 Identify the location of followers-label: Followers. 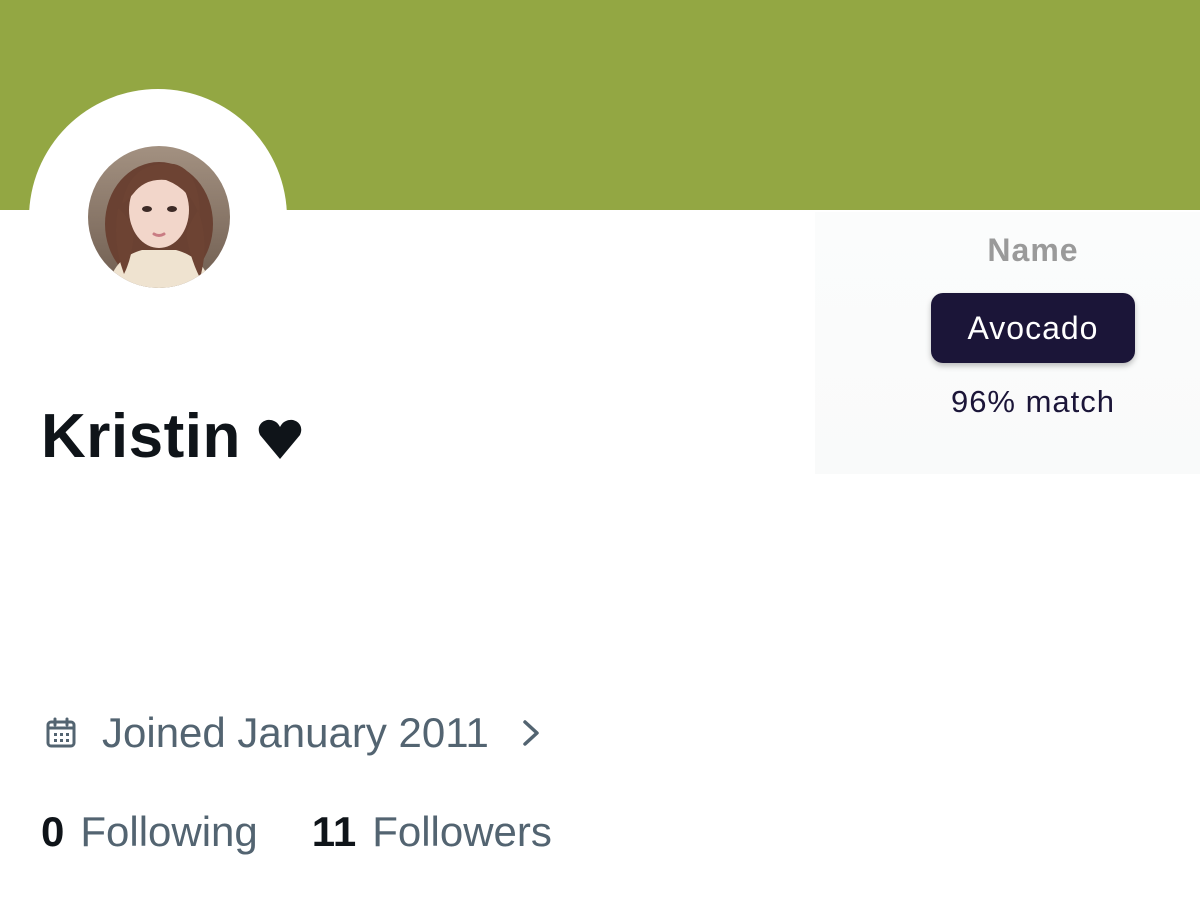
(462, 831).